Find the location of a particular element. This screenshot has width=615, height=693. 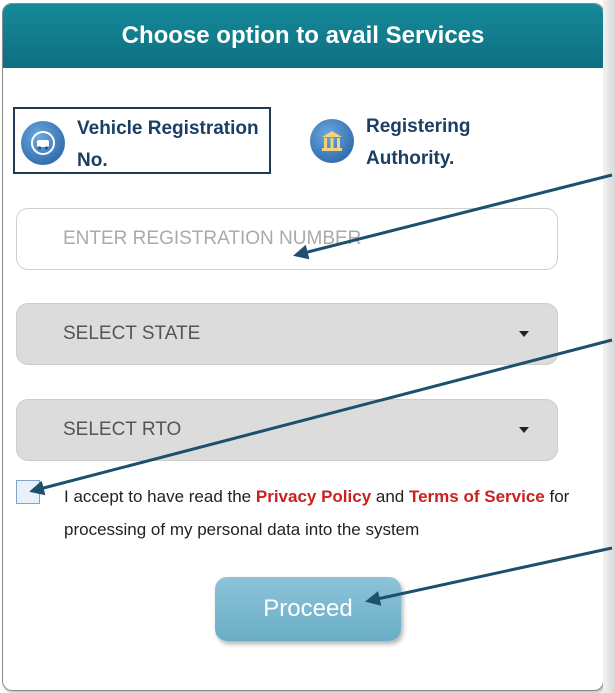

proceed-label: Proceed is located at coordinates (308, 608).